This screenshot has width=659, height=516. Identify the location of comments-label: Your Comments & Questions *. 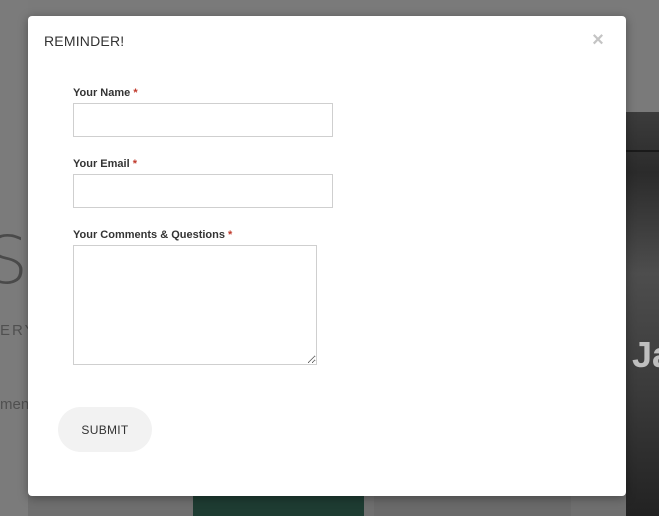
(152, 235).